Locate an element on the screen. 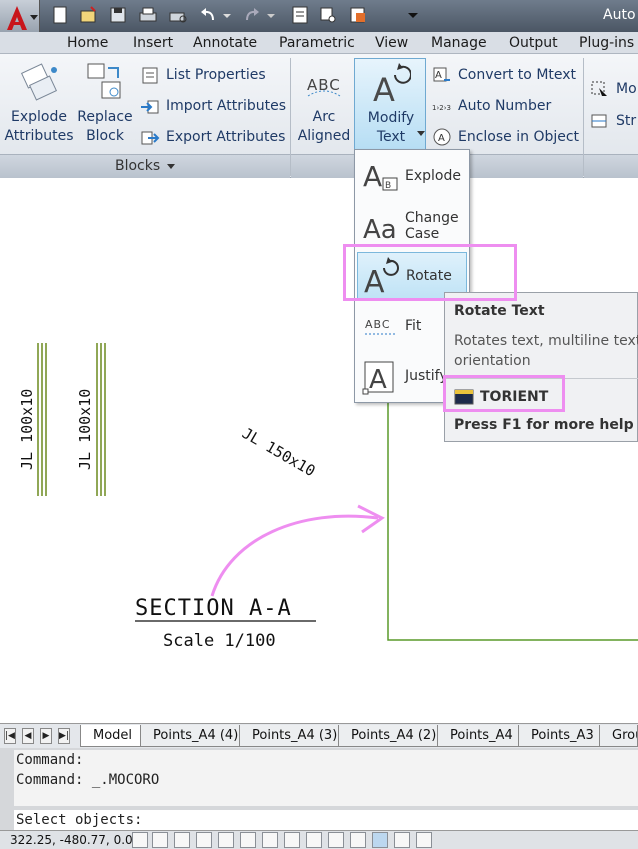  right-panel-item-1: Mo is located at coordinates (613, 89).